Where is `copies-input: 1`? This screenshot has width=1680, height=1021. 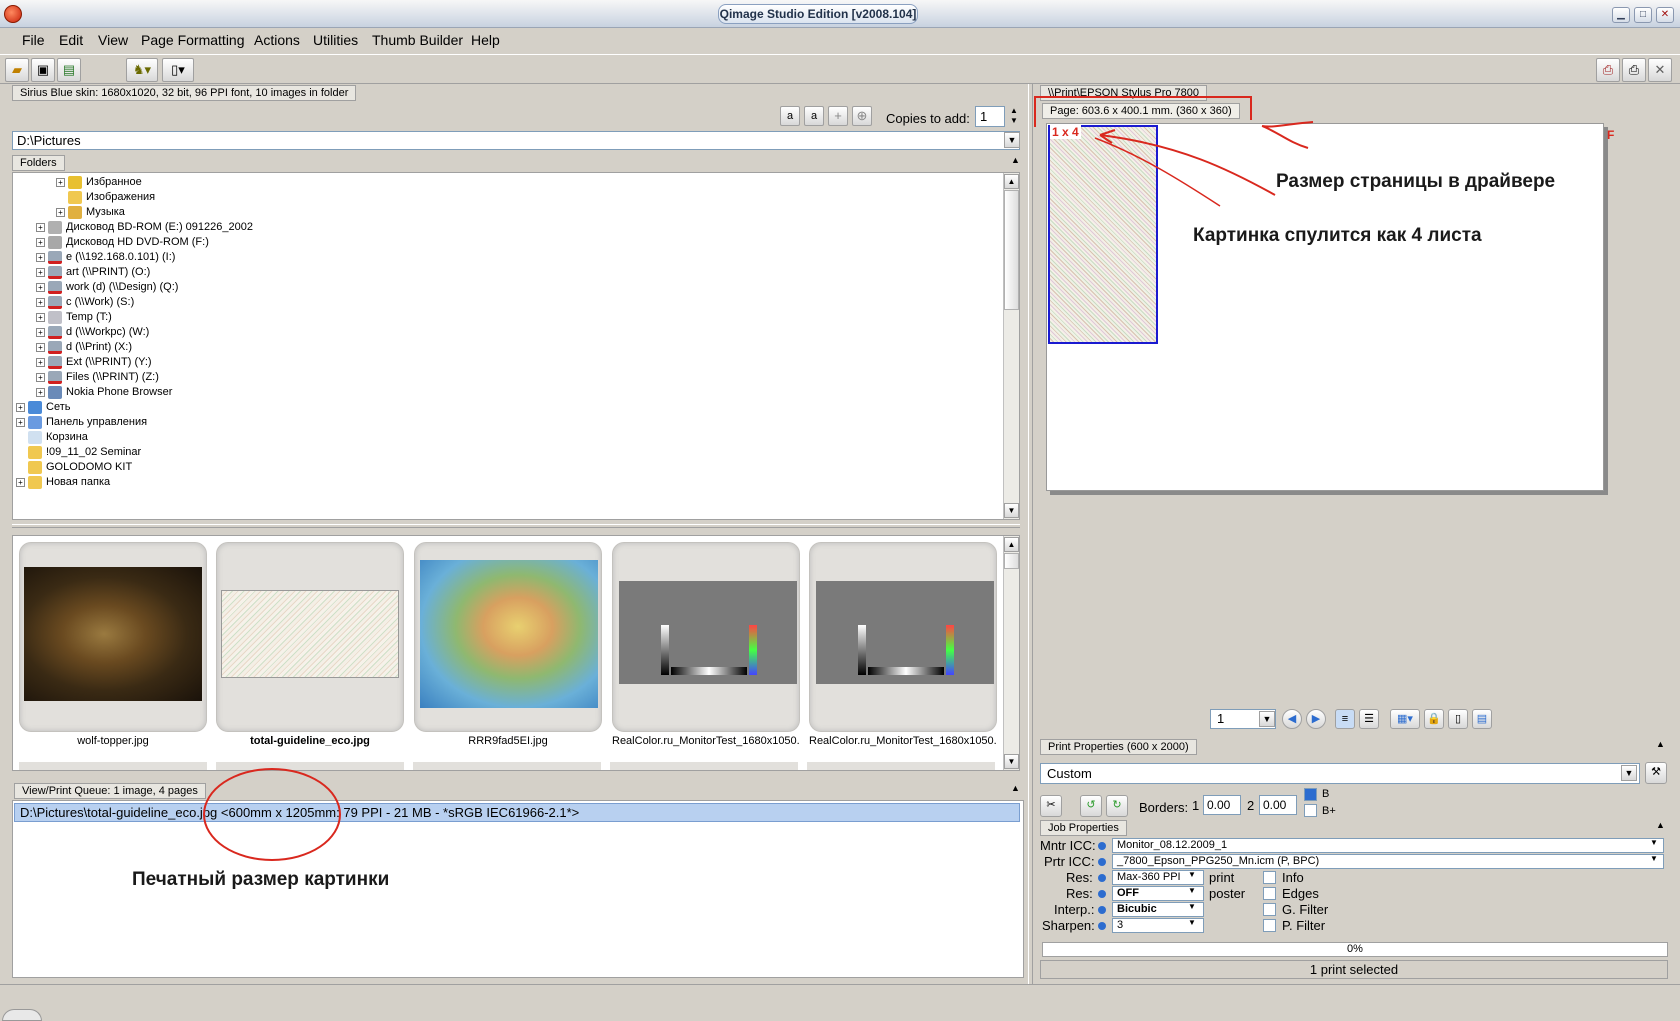
copies-input: 1 is located at coordinates (990, 116).